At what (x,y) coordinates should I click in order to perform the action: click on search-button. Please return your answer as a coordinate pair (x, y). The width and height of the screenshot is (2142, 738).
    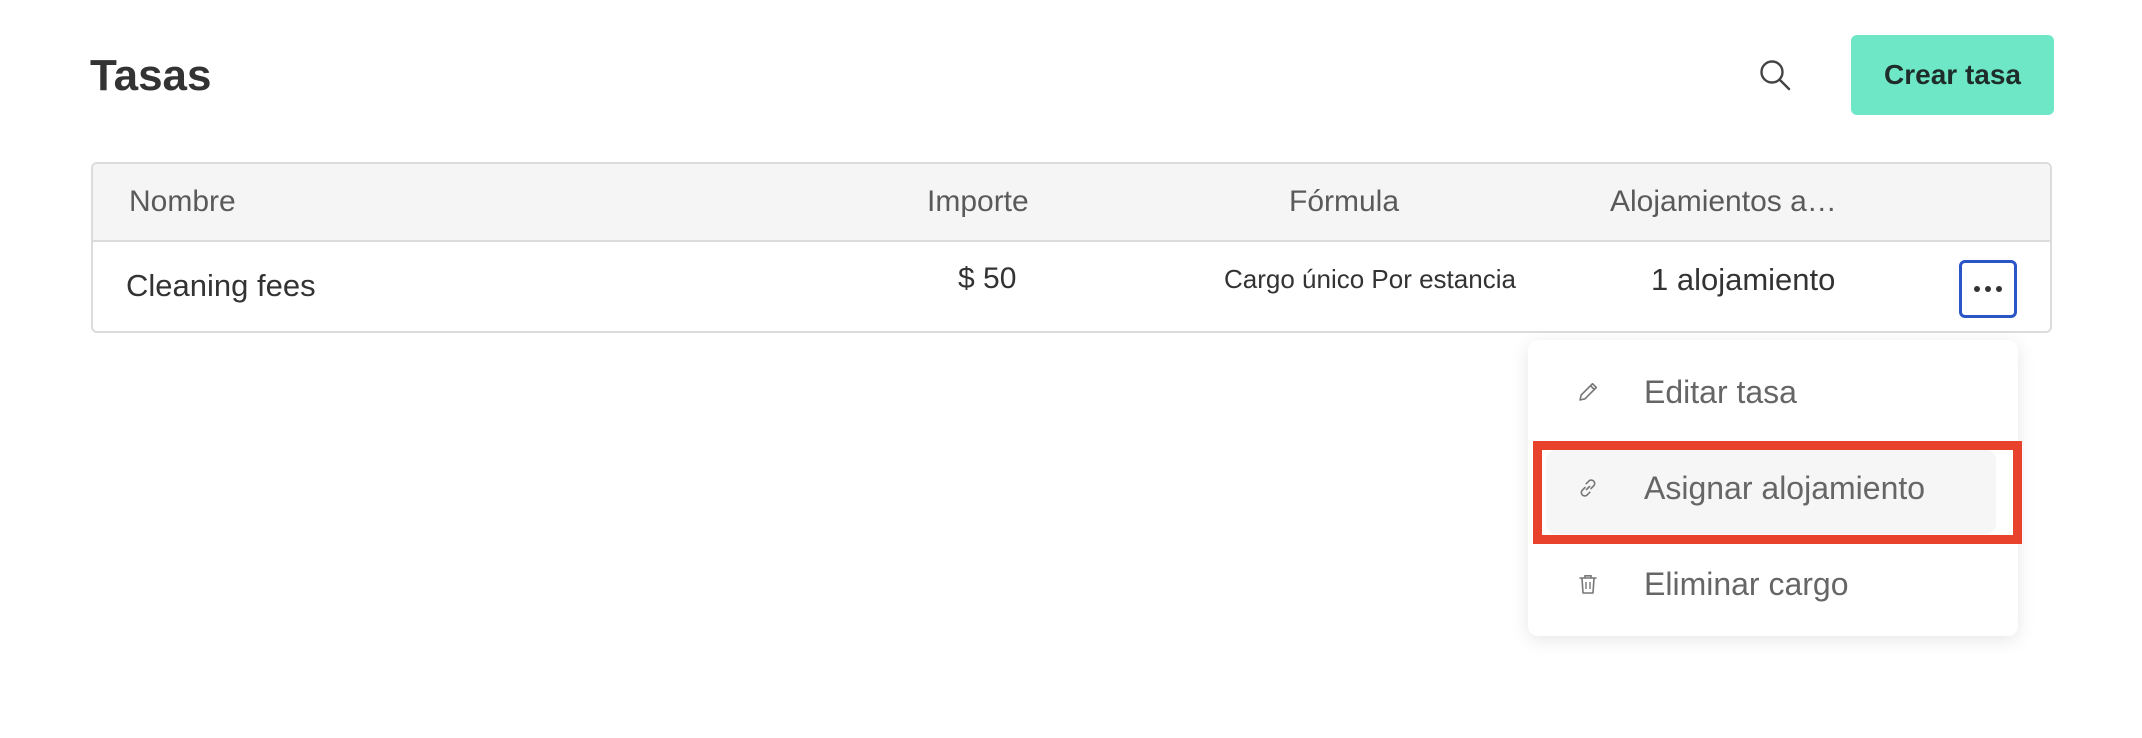
    Looking at the image, I should click on (1775, 75).